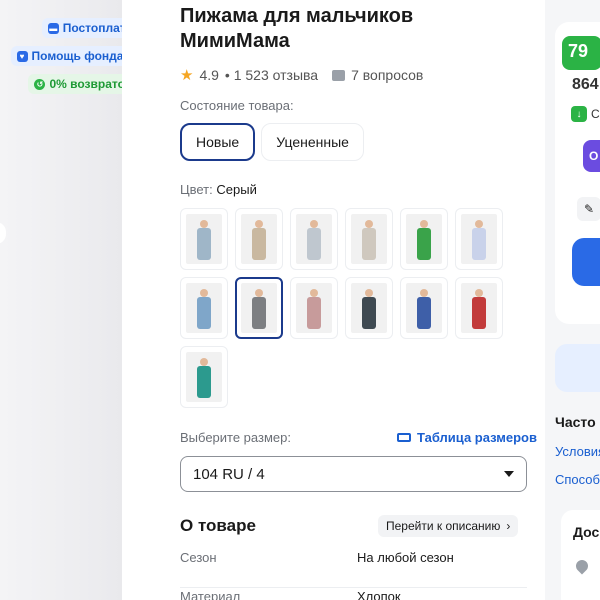 This screenshot has width=600, height=600. Describe the element at coordinates (572, 300) in the screenshot. I see `purchase-sidebar: 79 864 ↓ С О ✎ Часто Условия Способы Дос` at that location.